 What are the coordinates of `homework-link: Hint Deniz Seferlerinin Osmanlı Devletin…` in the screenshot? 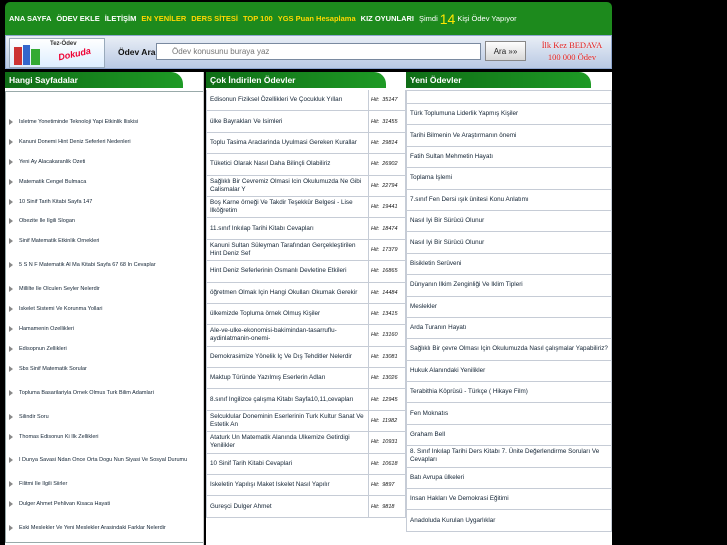 It's located at (287, 271).